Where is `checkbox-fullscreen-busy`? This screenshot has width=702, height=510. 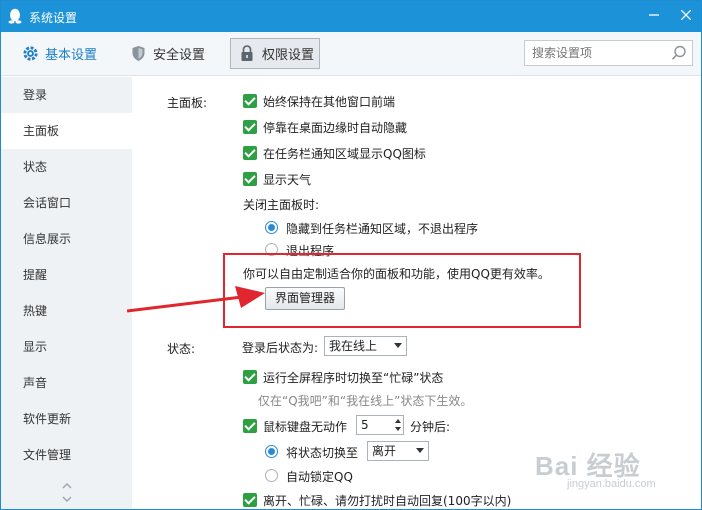 checkbox-fullscreen-busy is located at coordinates (250, 377).